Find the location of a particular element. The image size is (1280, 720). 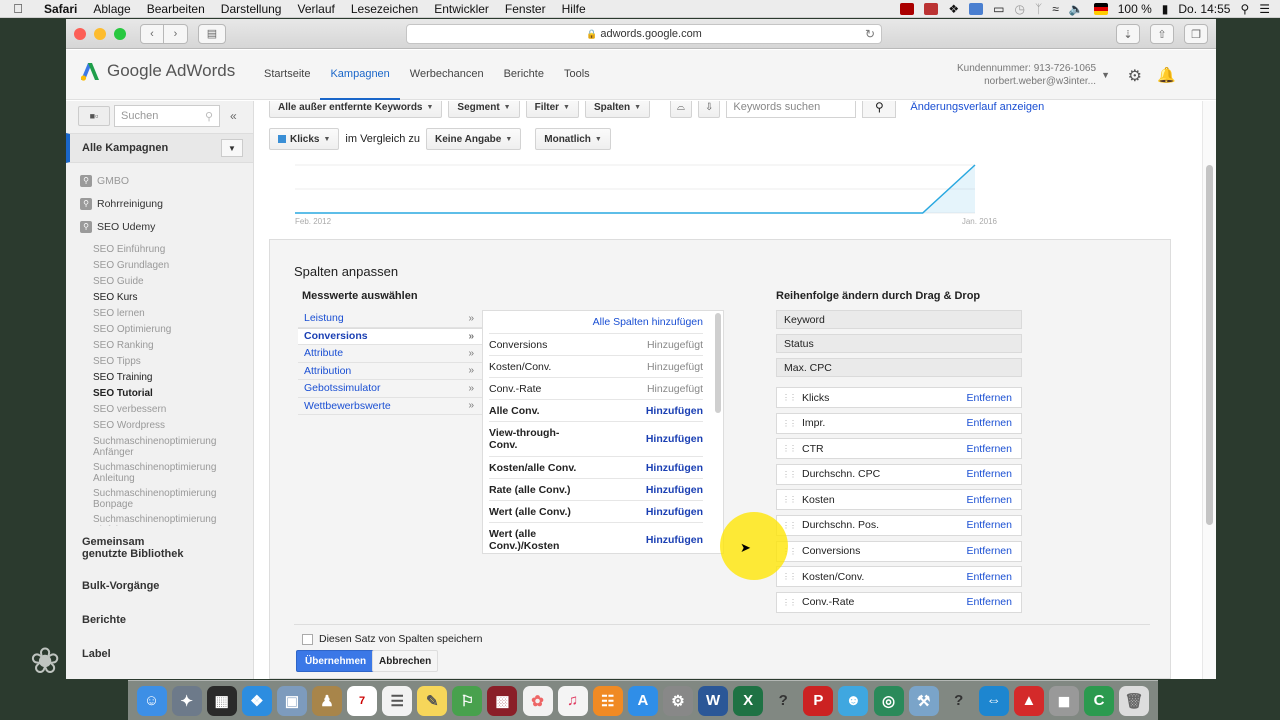

add-all-columns-link: Alle Spalten hinzufügen is located at coordinates (603, 322).